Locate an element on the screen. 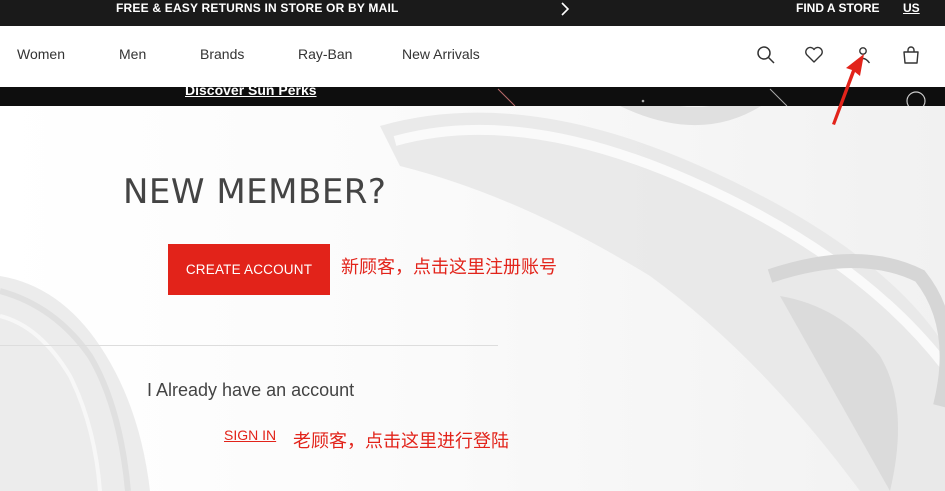 The height and width of the screenshot is (491, 945). promo-message: FREE & EASY RETURNS IN STORE OR BY MAIL is located at coordinates (257, 8).